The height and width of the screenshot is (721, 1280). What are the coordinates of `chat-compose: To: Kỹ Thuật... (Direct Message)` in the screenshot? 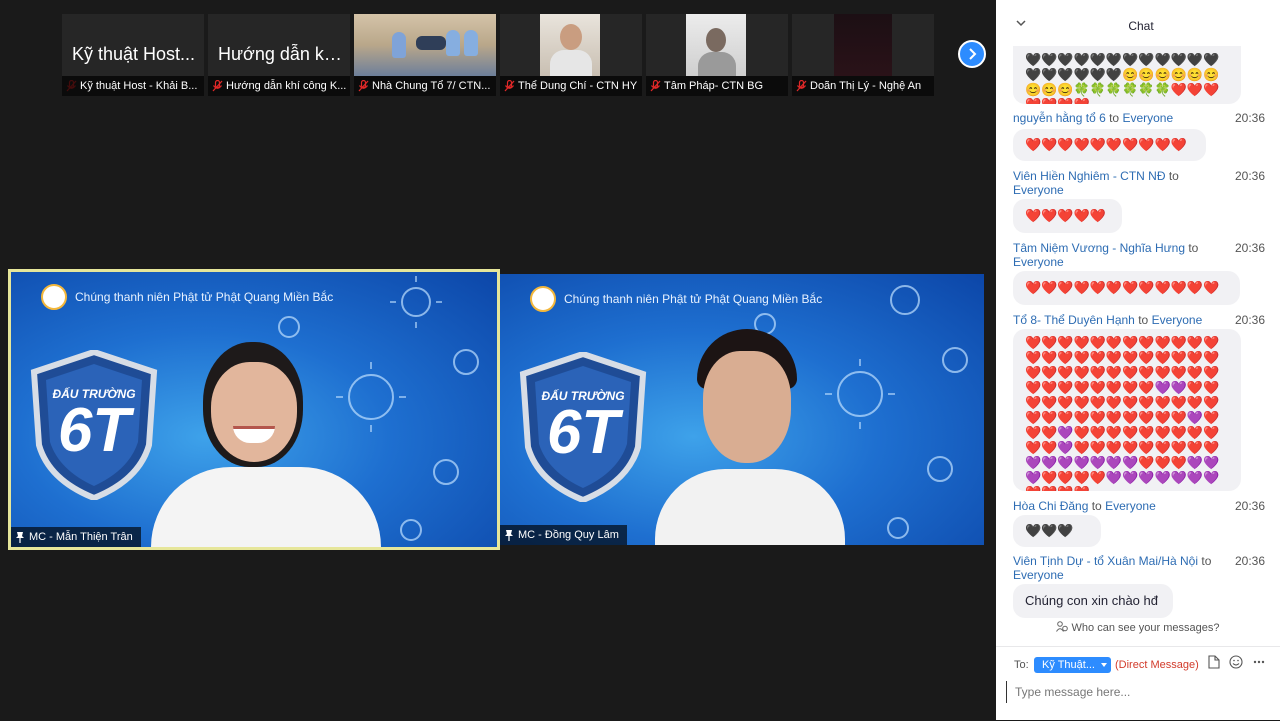 It's located at (1138, 683).